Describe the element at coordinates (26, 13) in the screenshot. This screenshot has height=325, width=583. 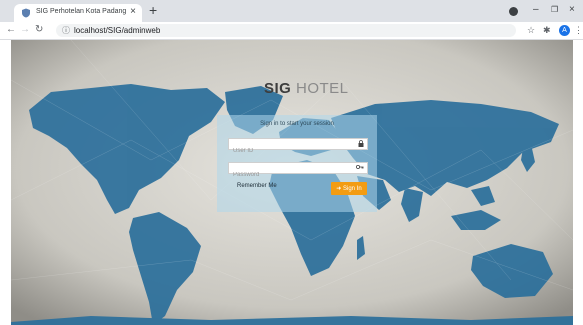
I see `shield-favicon-icon` at that location.